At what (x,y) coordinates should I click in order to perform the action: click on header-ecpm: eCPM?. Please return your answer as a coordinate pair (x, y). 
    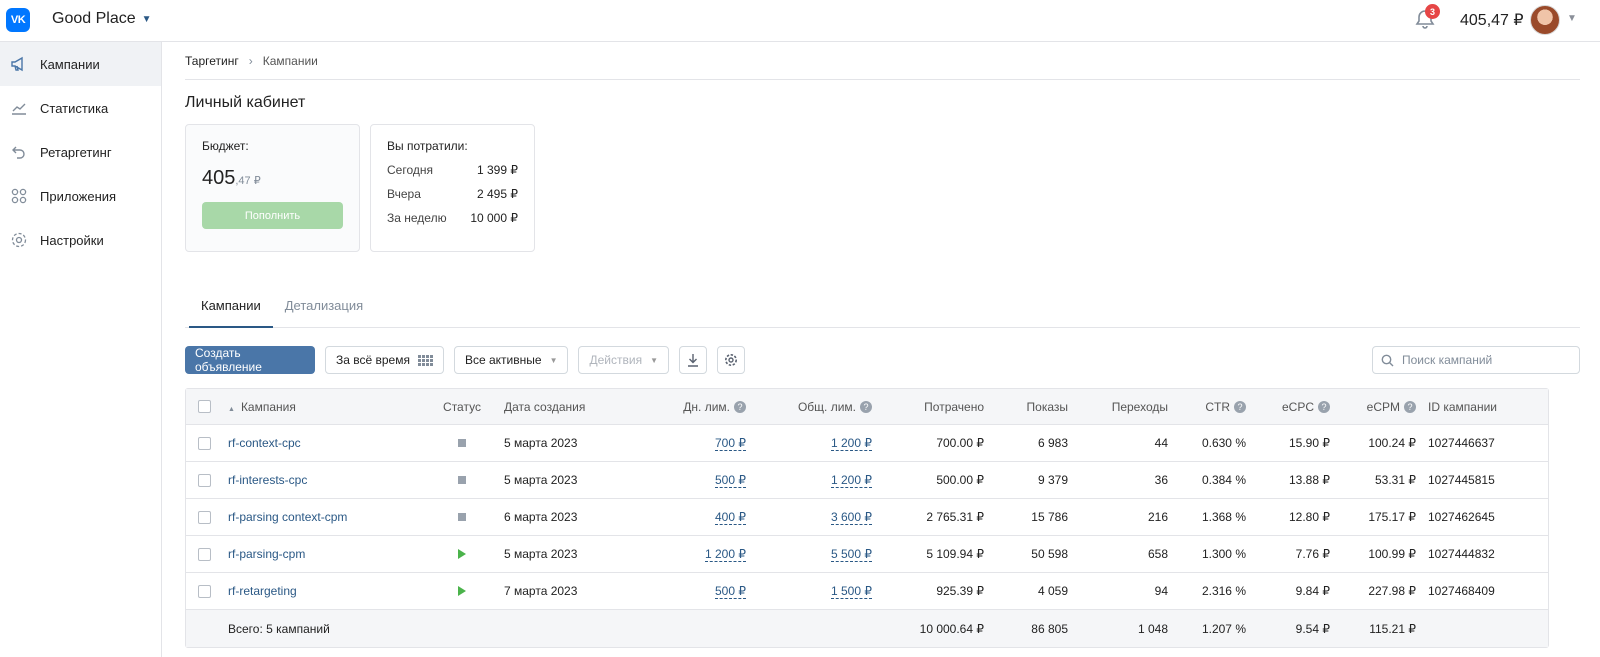
    Looking at the image, I should click on (1379, 407).